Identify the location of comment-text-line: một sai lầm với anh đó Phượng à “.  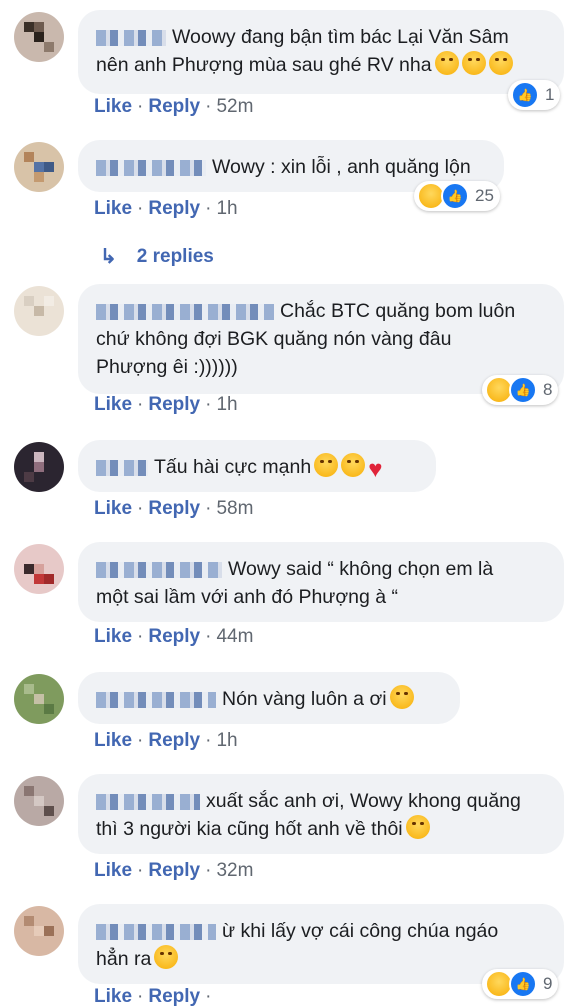
(247, 597).